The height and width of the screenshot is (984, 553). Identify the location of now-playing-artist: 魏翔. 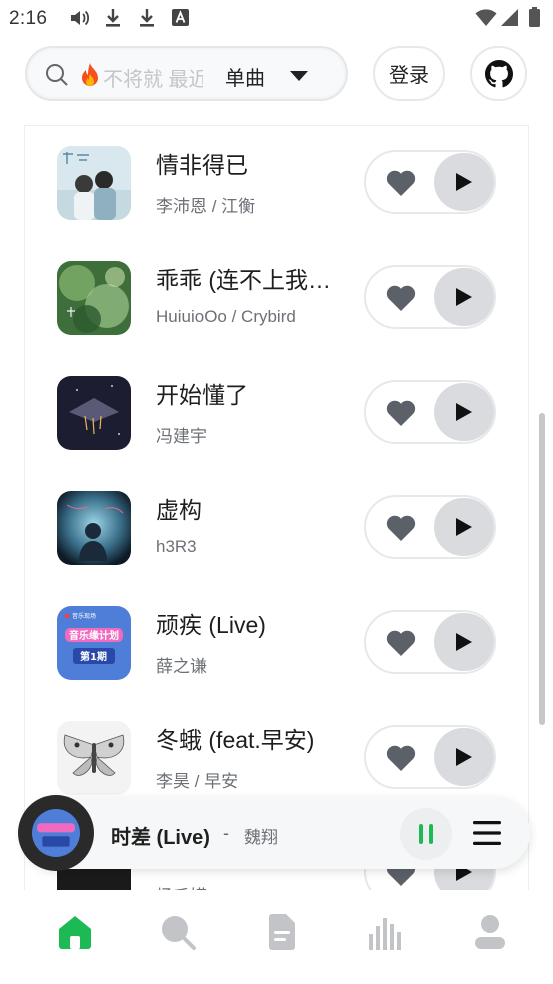
(261, 837).